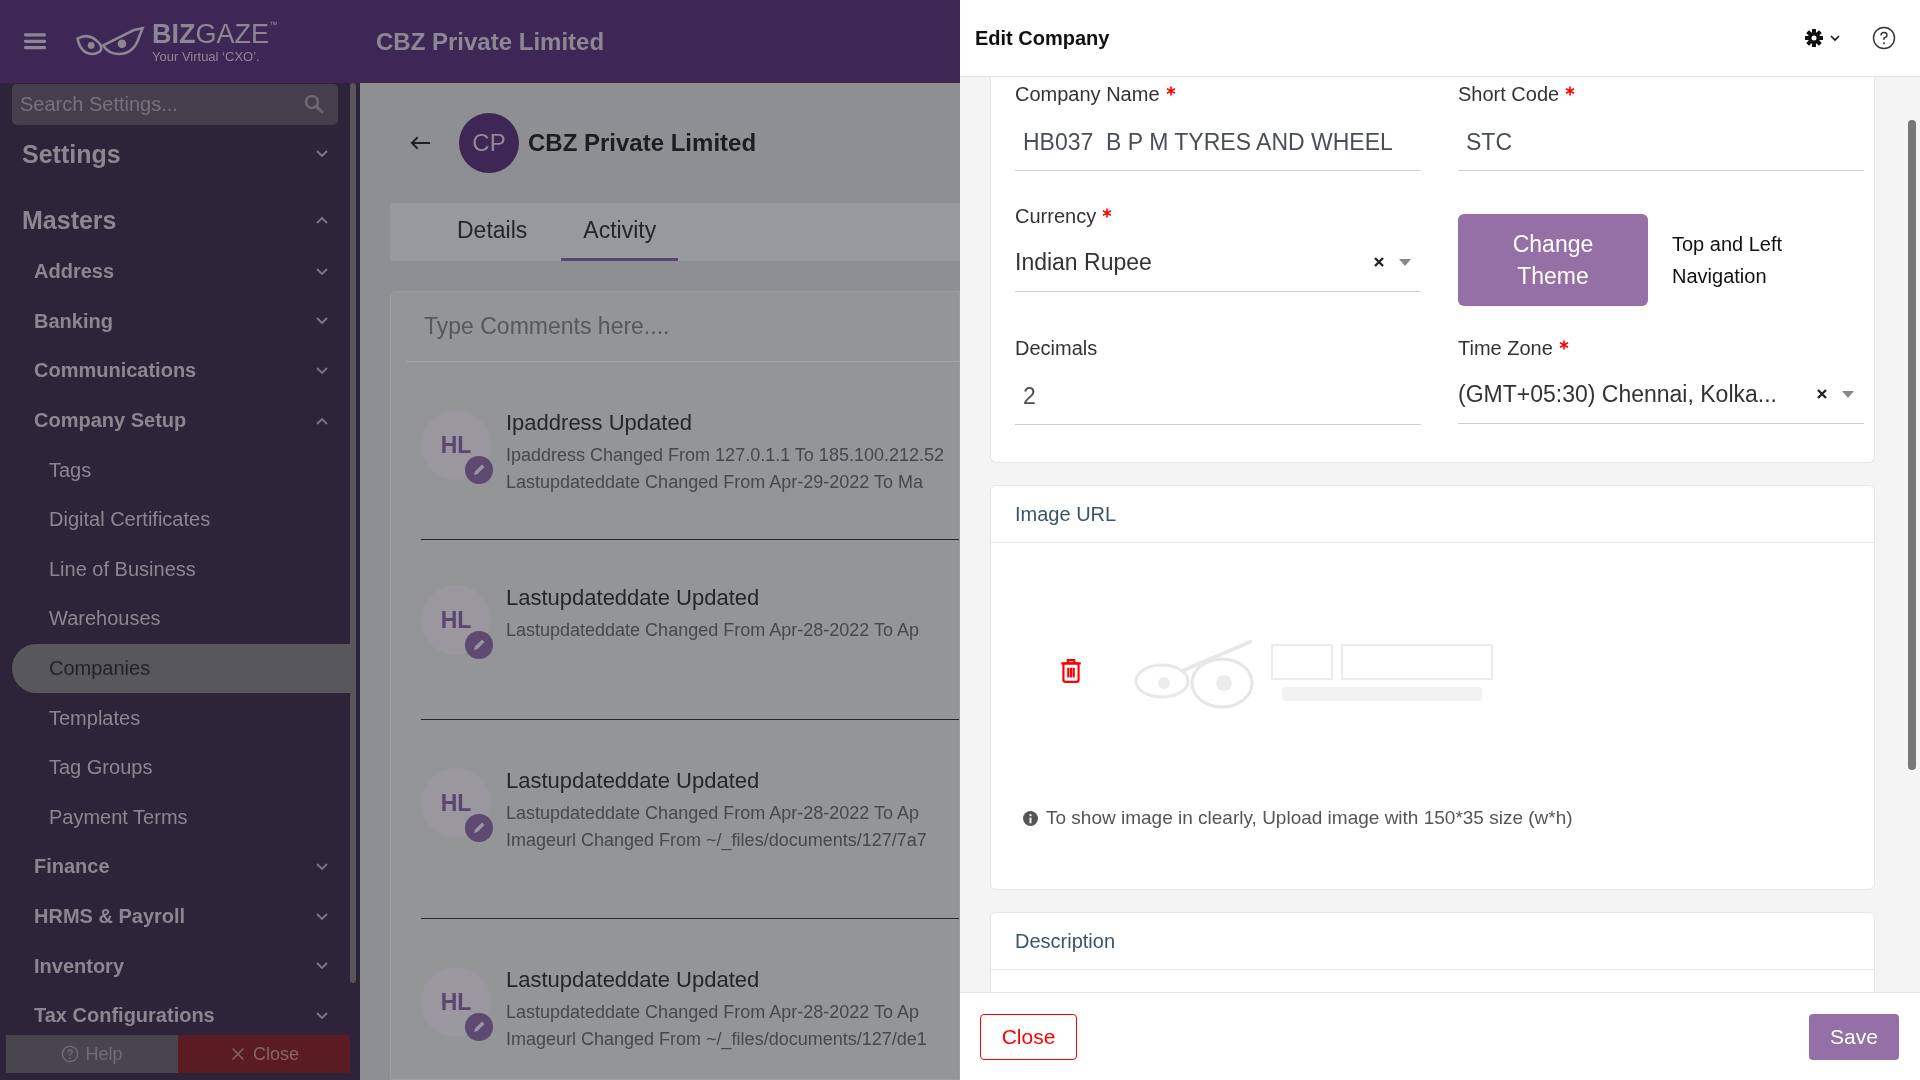  Describe the element at coordinates (1553, 260) in the screenshot. I see `change-theme-button: Change Theme` at that location.